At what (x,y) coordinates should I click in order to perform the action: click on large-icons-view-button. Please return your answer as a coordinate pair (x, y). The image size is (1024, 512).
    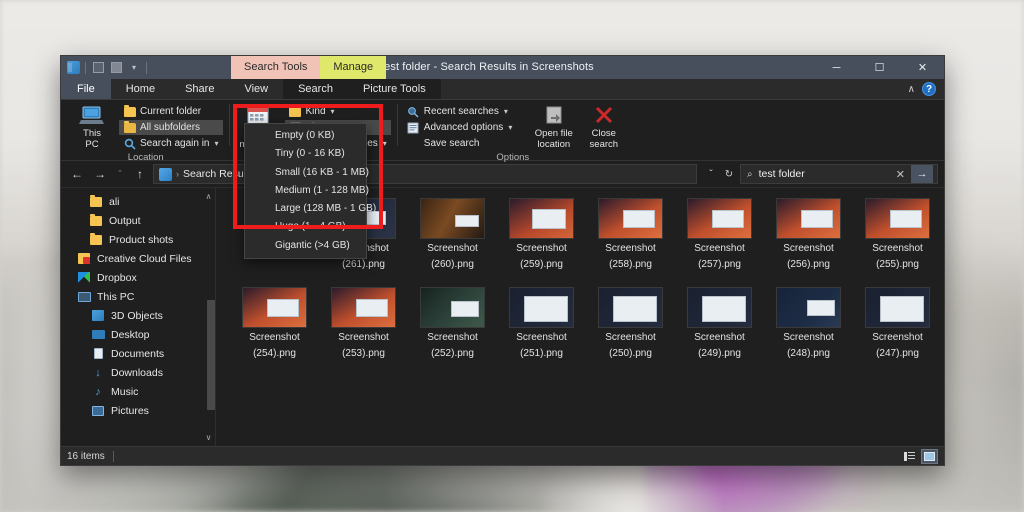
    Looking at the image, I should click on (929, 456).